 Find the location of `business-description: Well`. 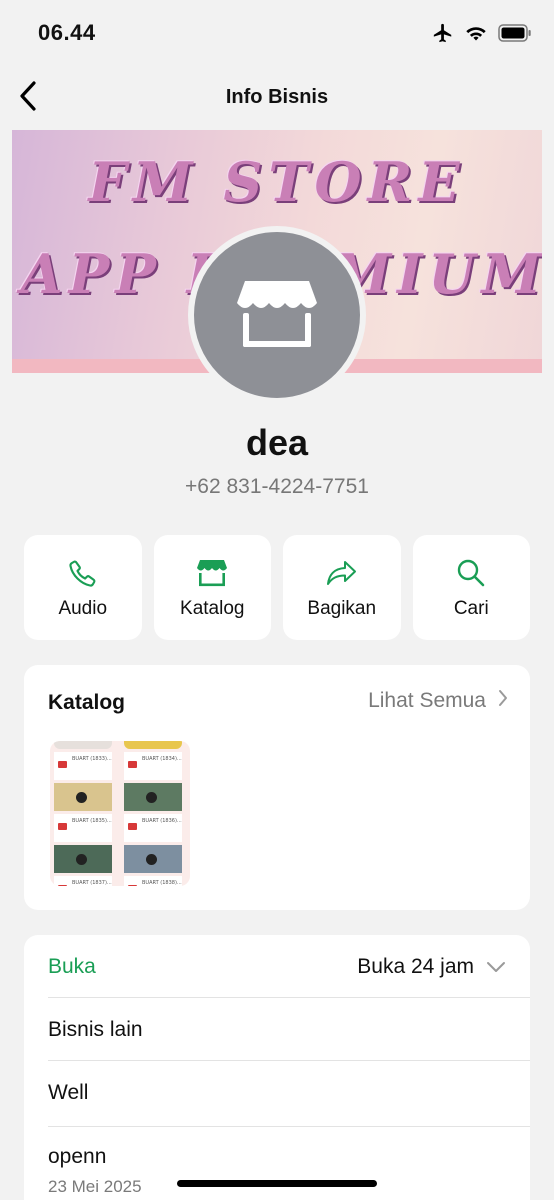

business-description: Well is located at coordinates (68, 1092).